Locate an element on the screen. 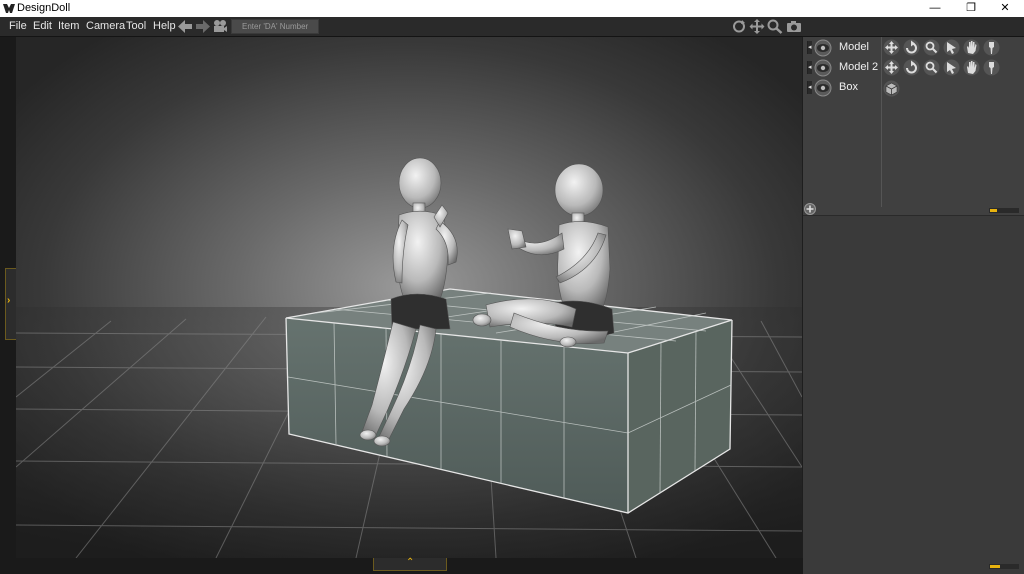 The height and width of the screenshot is (574, 1024). list-scrollbar is located at coordinates (1004, 210).